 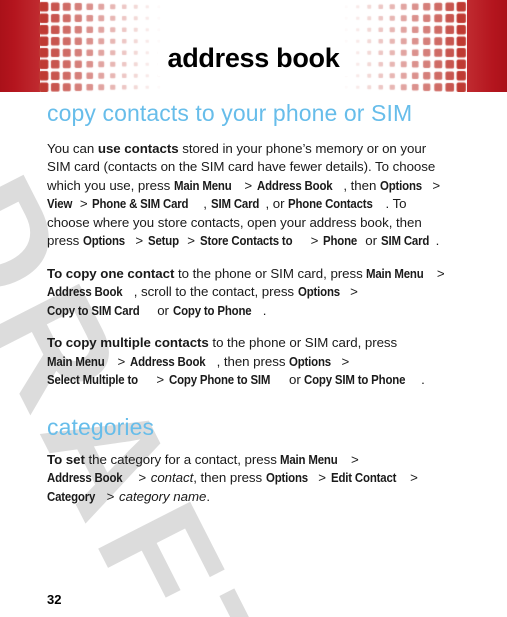 I want to click on placeholder-term: category name, so click(x=163, y=496).